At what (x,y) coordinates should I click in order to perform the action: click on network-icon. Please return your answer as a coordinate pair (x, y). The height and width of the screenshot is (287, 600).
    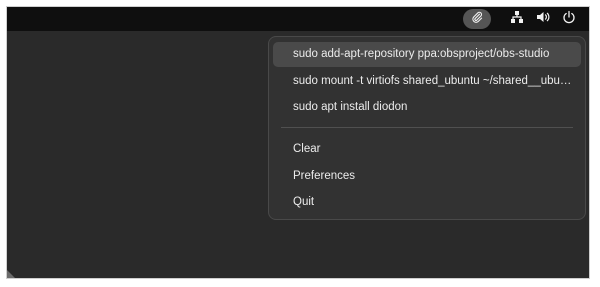
    Looking at the image, I should click on (517, 19).